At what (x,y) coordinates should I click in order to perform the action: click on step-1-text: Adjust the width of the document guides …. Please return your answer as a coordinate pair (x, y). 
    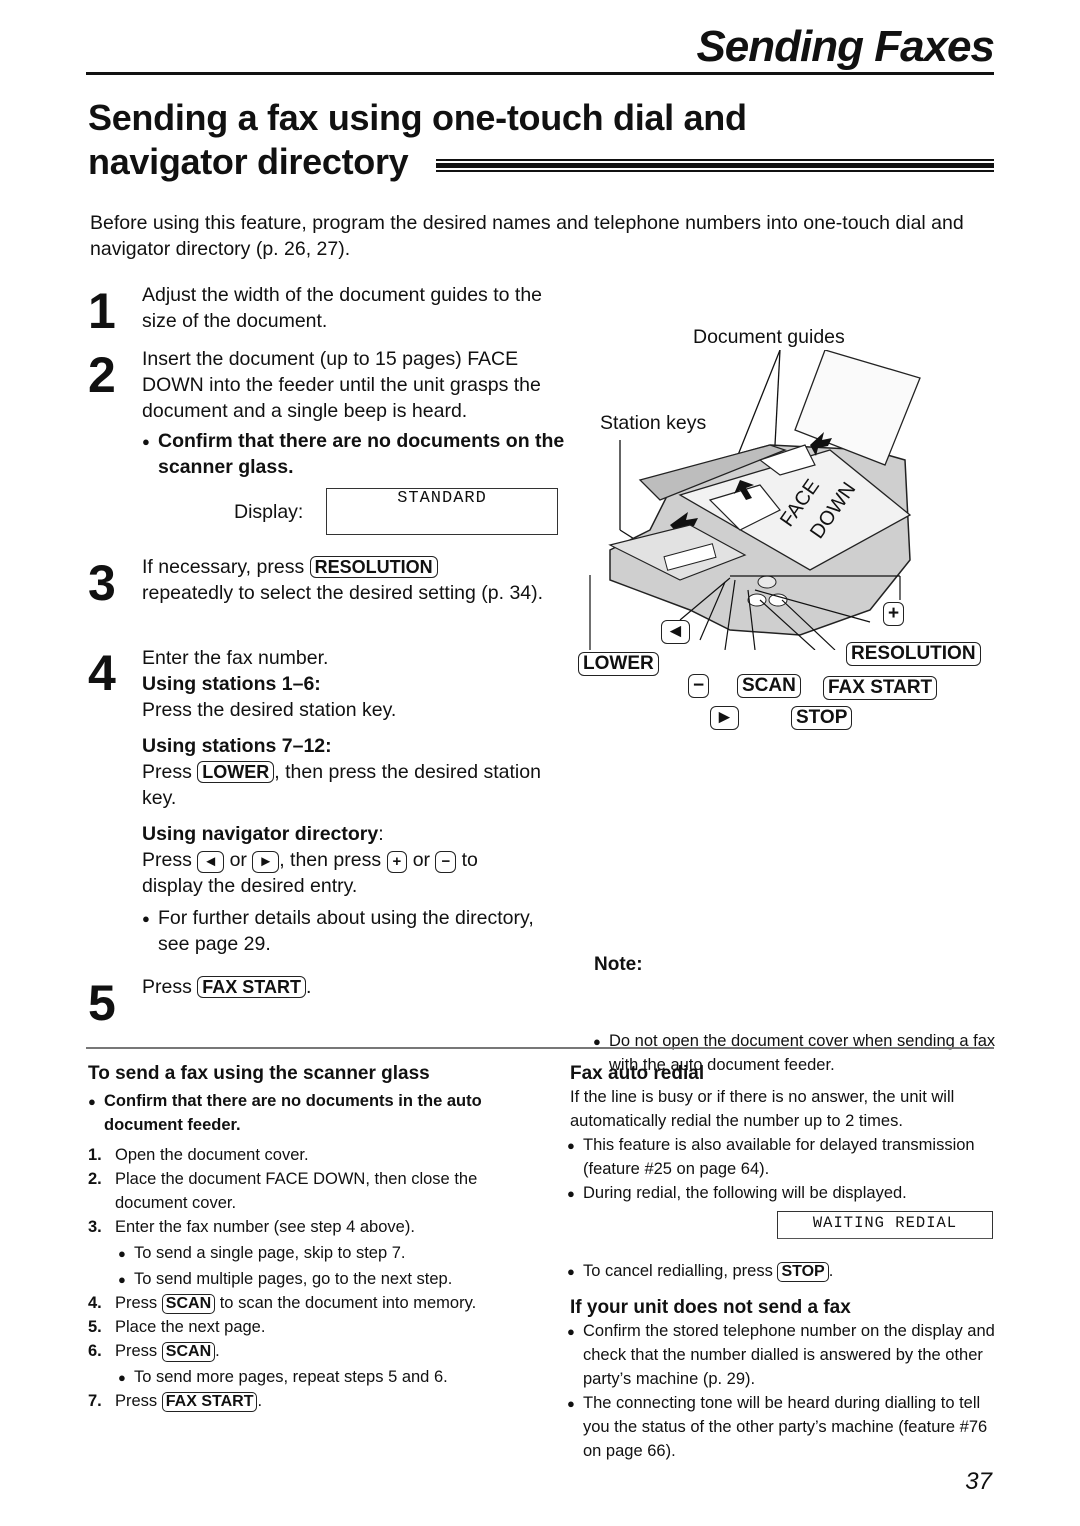
    Looking at the image, I should click on (342, 308).